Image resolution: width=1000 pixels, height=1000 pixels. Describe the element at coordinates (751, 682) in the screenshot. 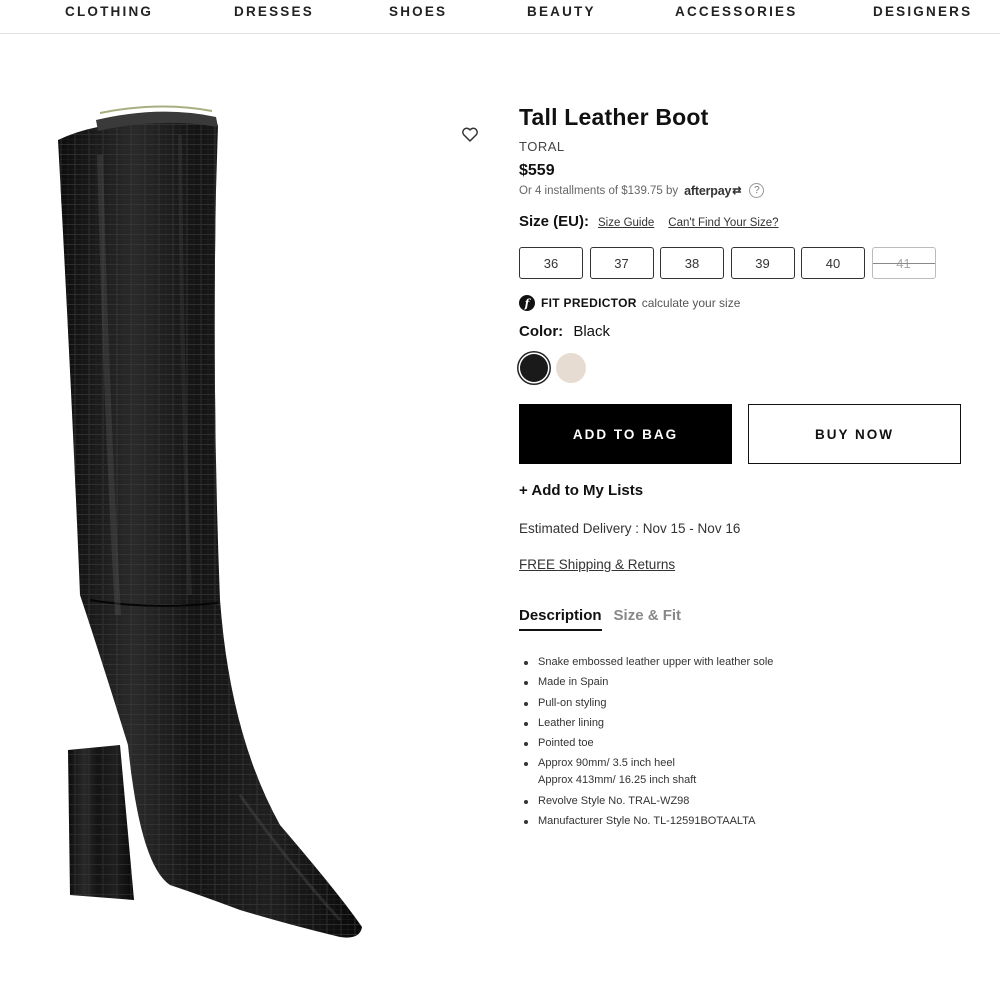

I see `list-item: Made in Spain` at that location.